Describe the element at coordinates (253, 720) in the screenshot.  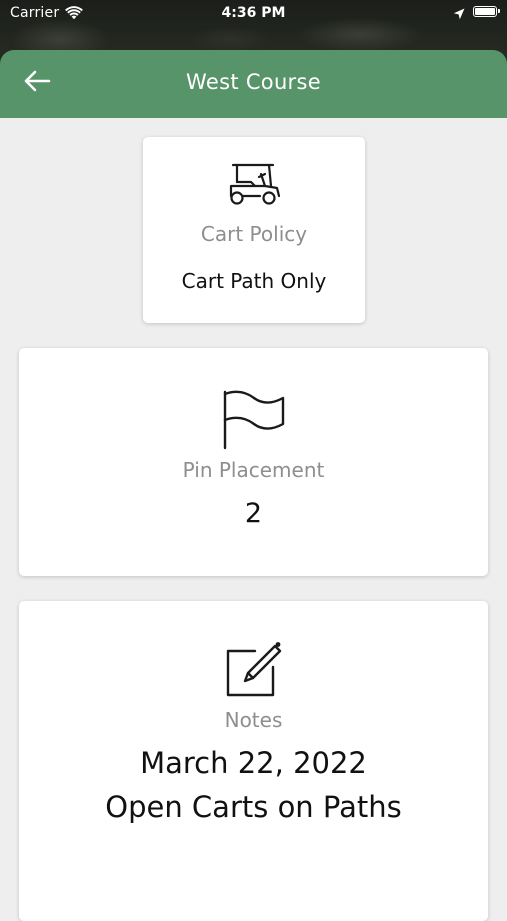
I see `notes-label: Notes` at that location.